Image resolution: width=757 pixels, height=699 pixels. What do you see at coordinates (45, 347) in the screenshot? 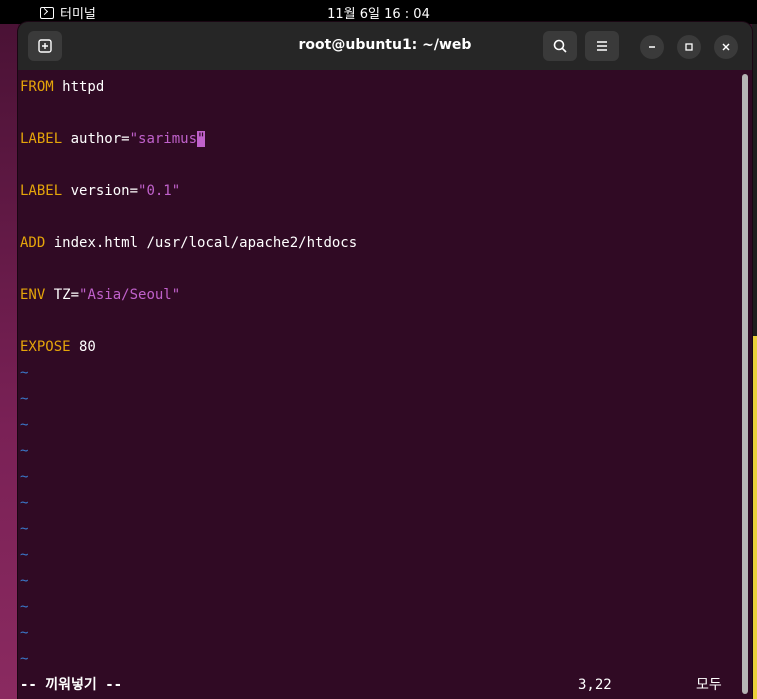
I see `keyword: EXPOSE` at bounding box center [45, 347].